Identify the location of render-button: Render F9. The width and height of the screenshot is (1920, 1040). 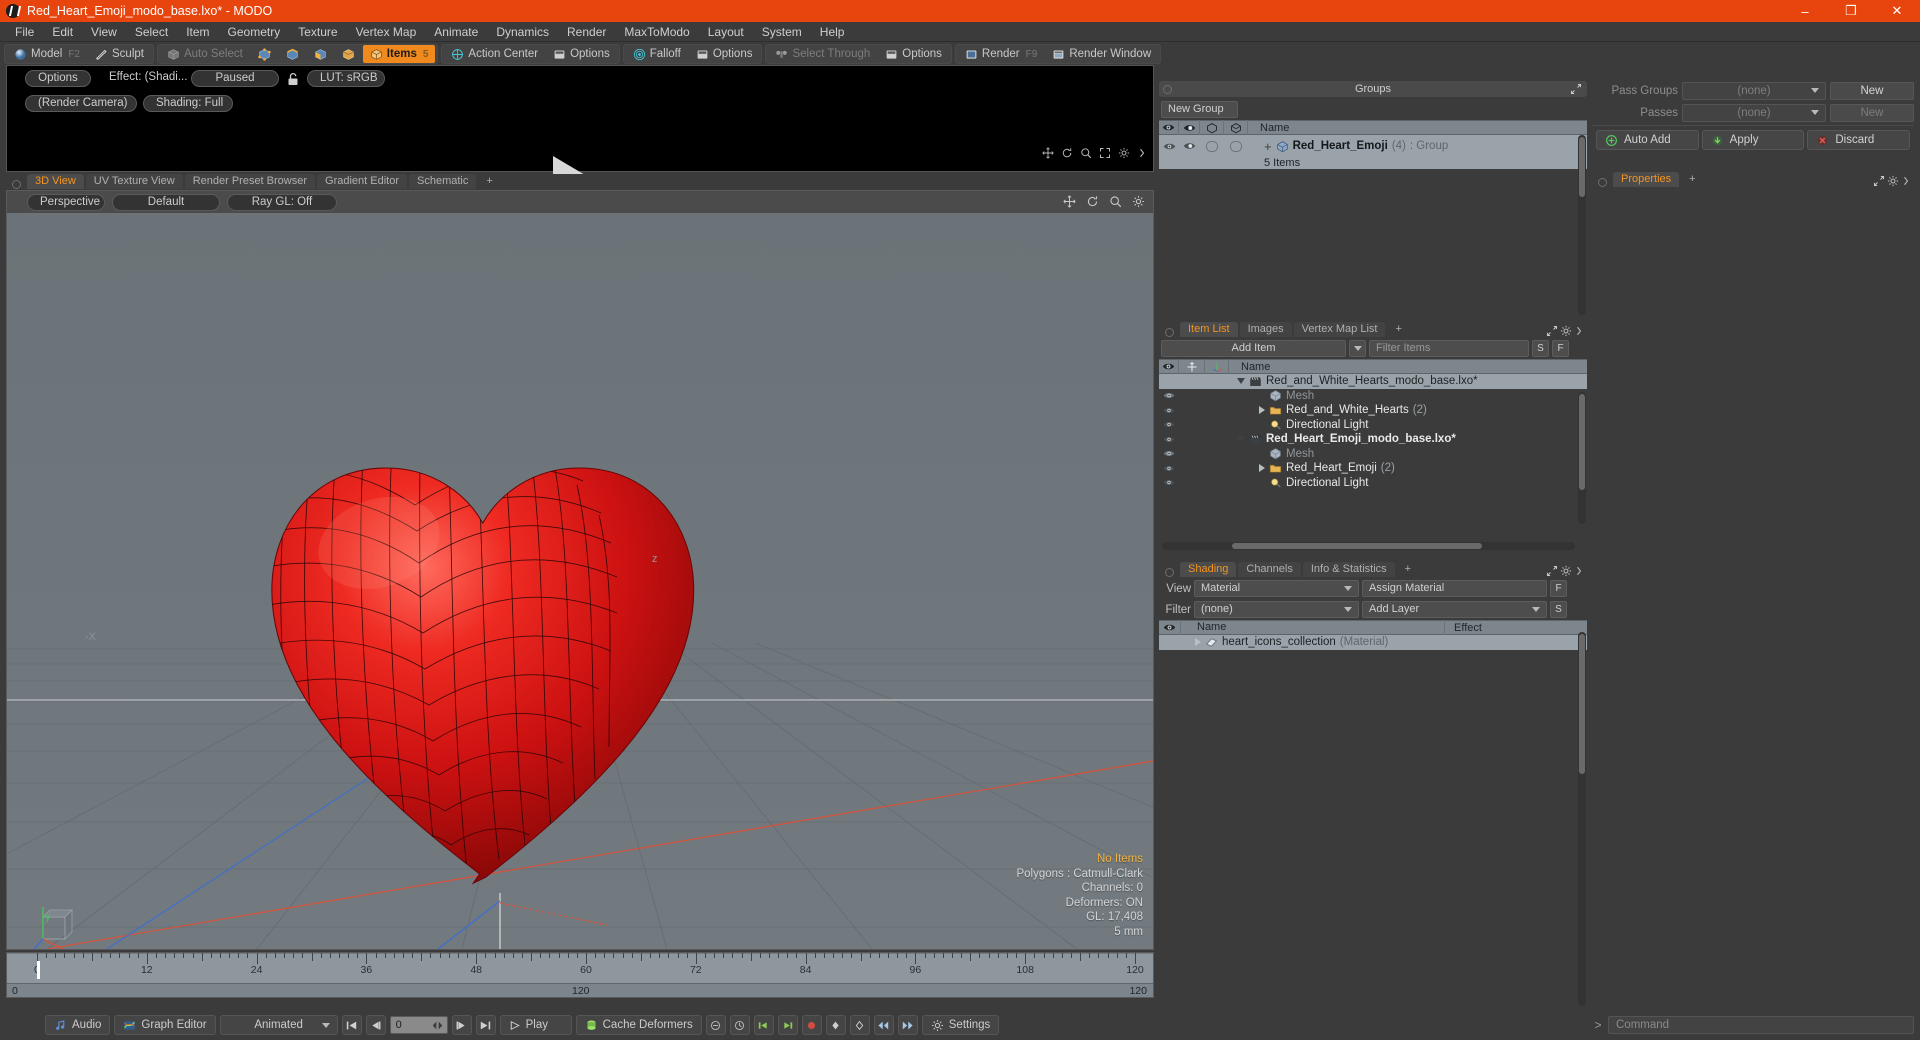
(1001, 54).